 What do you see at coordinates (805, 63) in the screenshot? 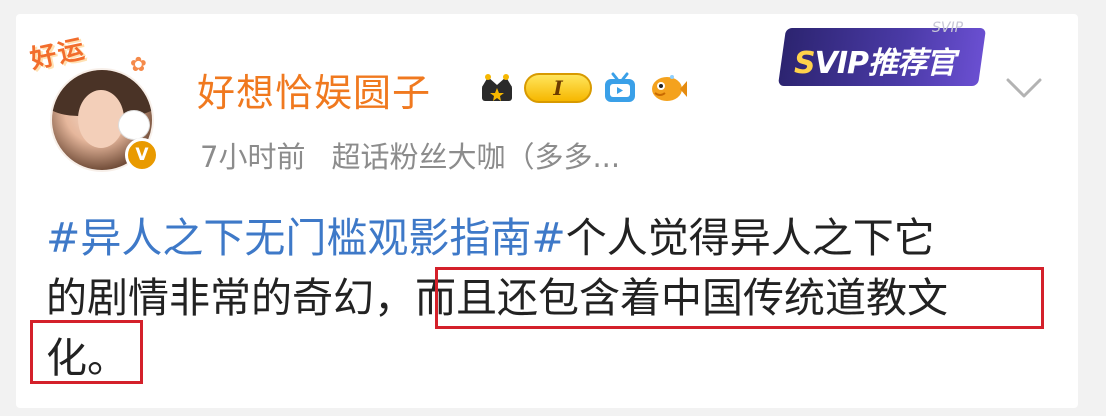
I see `svip-s: S` at bounding box center [805, 63].